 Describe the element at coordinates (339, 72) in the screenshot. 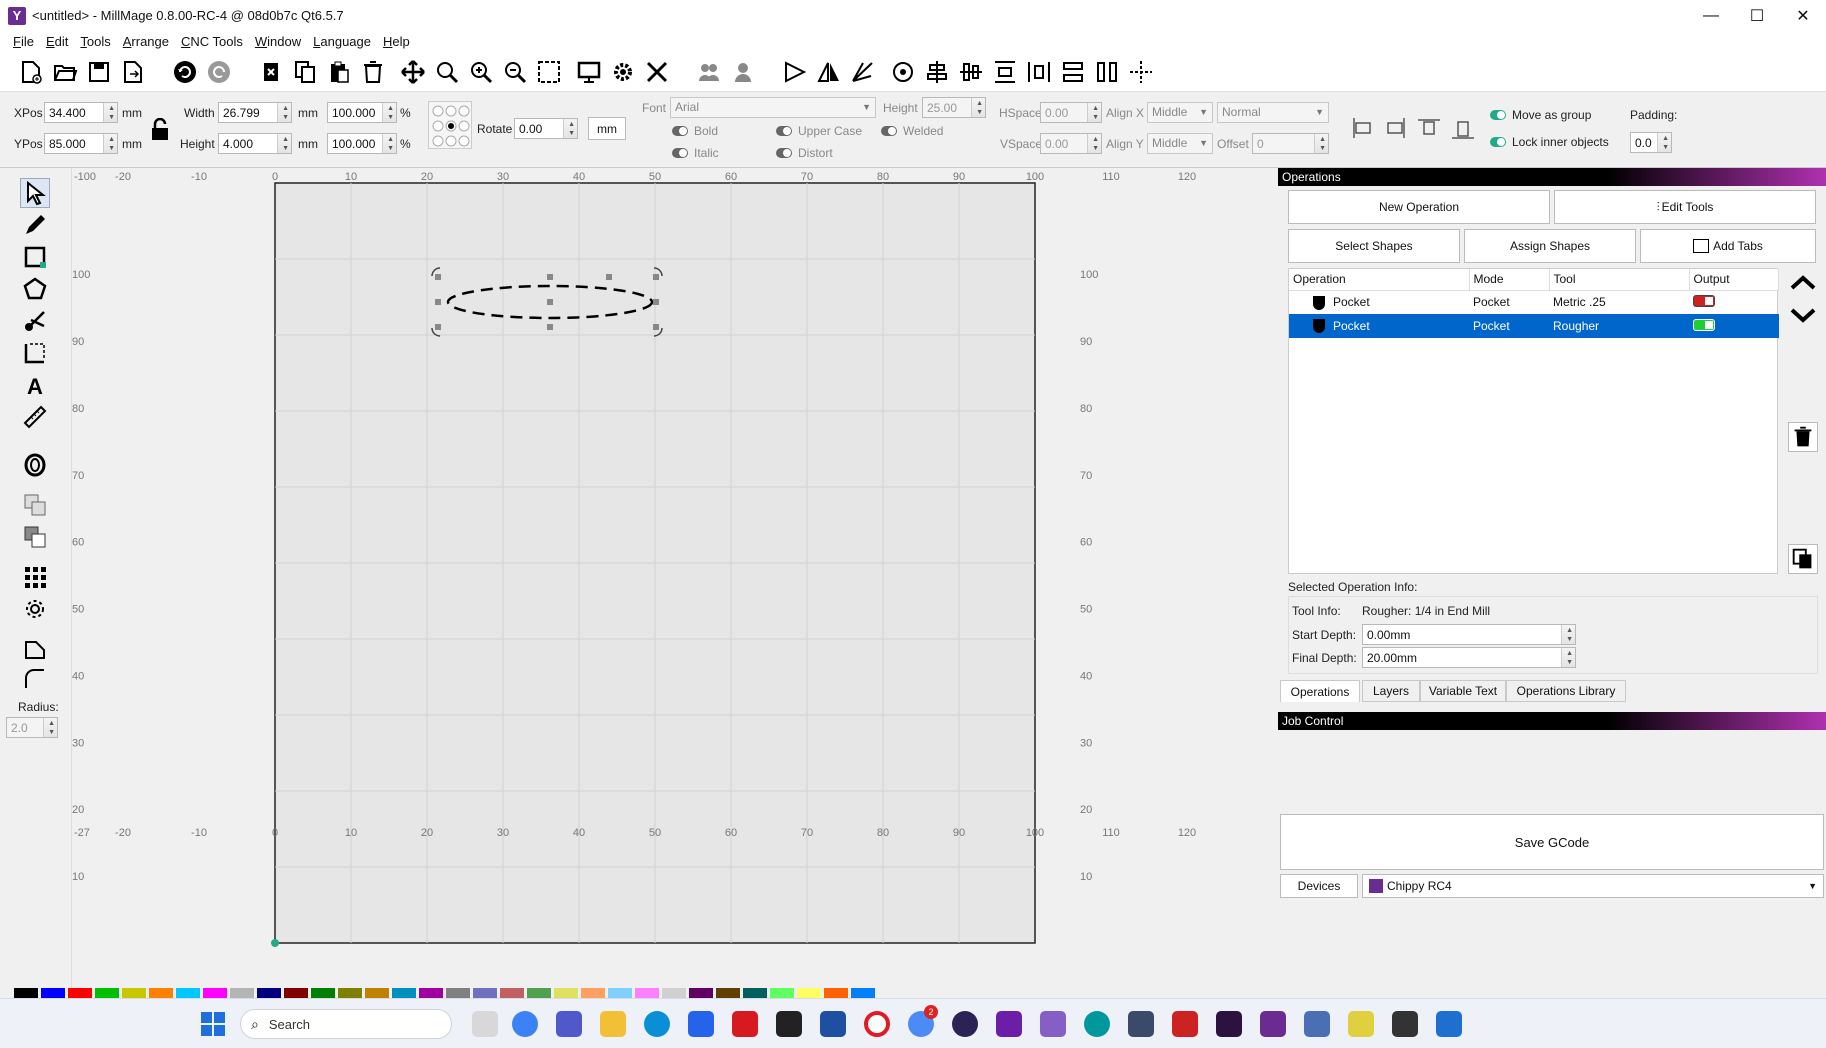

I see `paste-icon` at that location.